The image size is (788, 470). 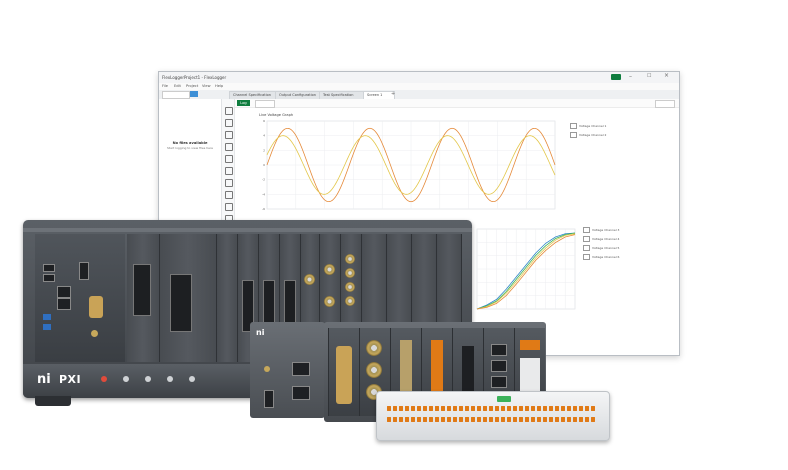 I want to click on chart-icon, so click(x=229, y=159).